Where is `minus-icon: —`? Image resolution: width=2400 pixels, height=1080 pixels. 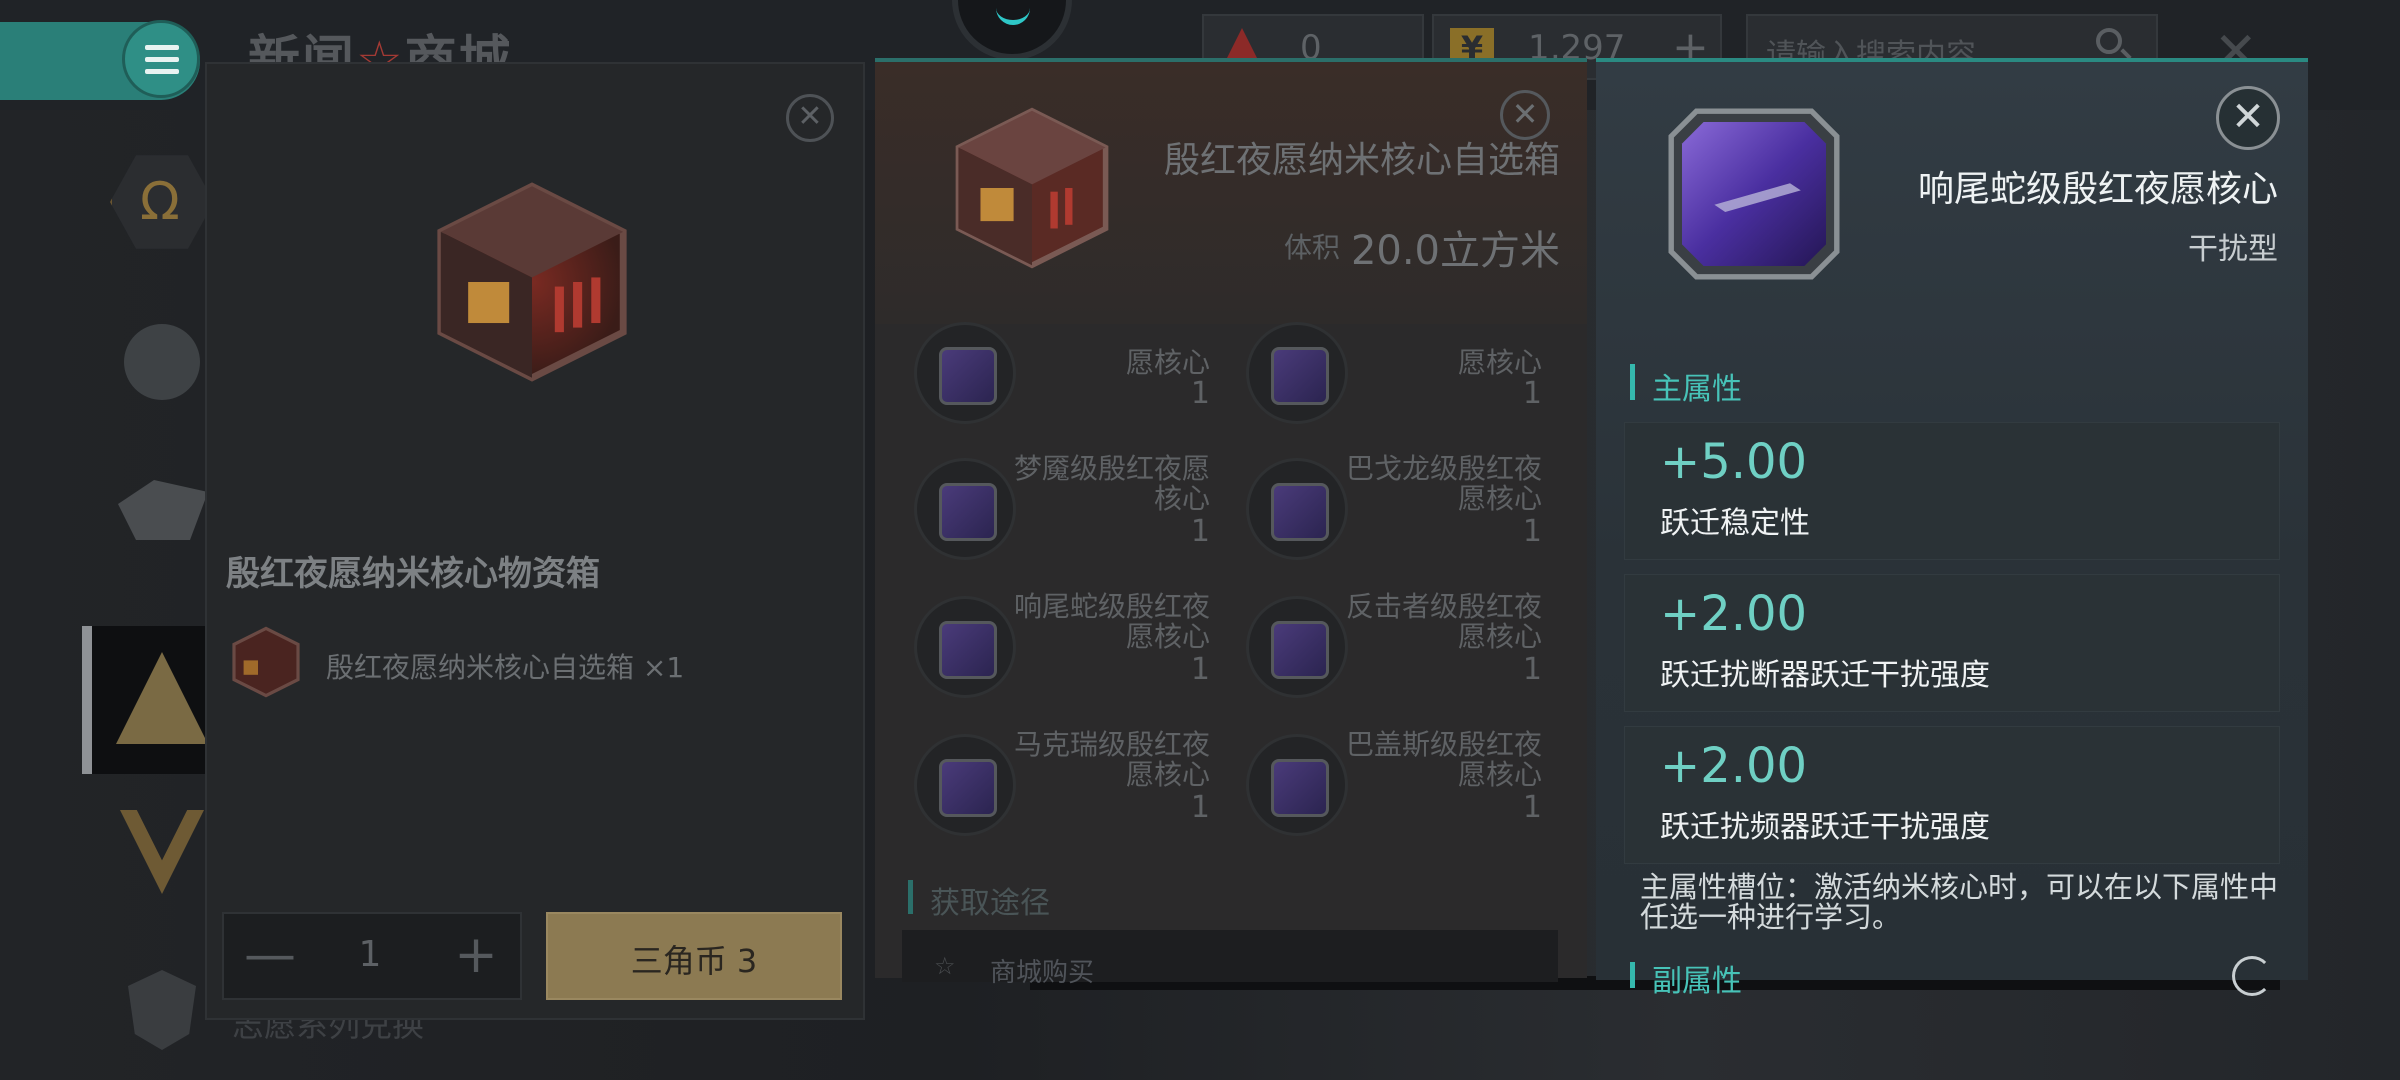 minus-icon: — is located at coordinates (270, 955).